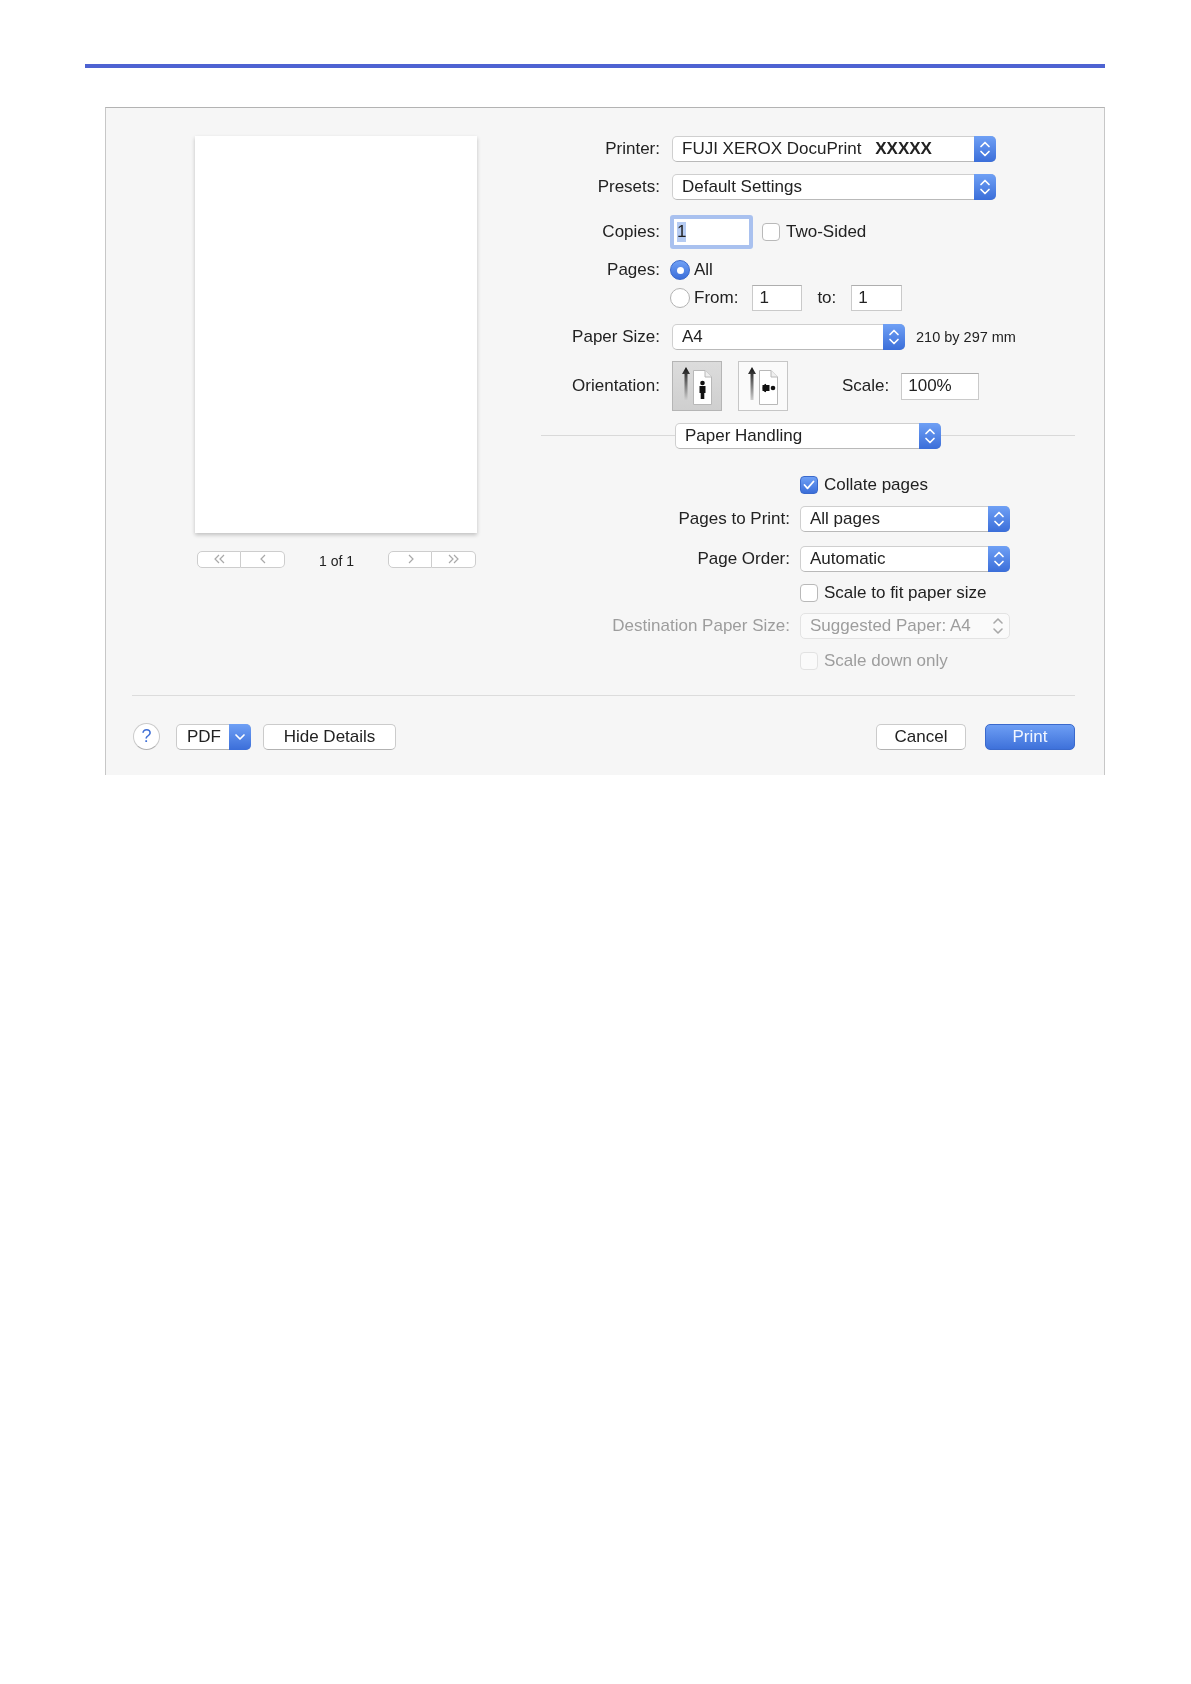 The height and width of the screenshot is (1684, 1191). What do you see at coordinates (632, 148) in the screenshot?
I see `field-label: Printer:` at bounding box center [632, 148].